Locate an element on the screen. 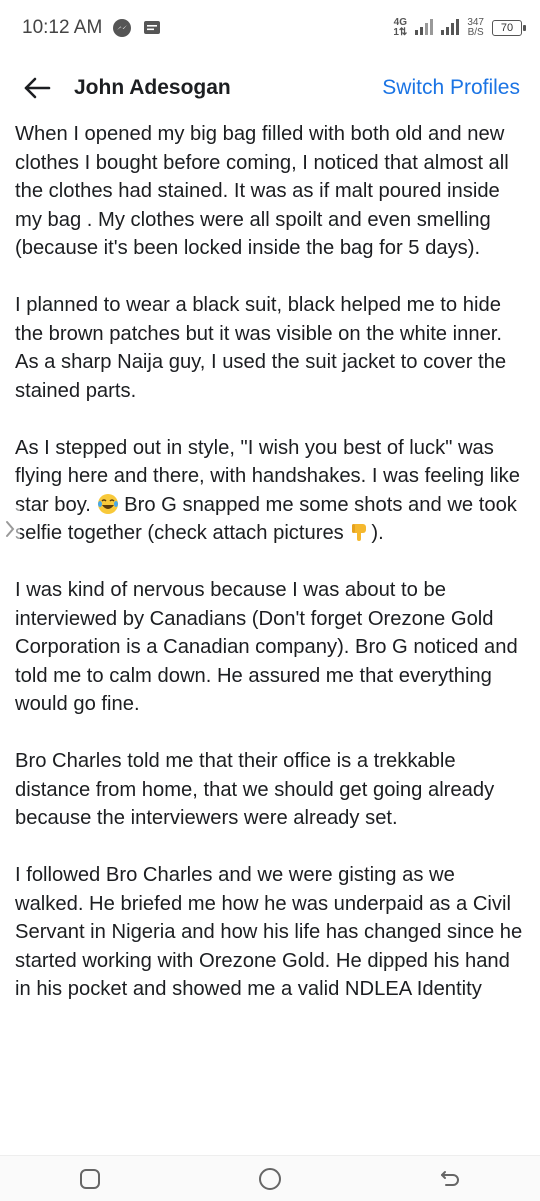 Image resolution: width=540 pixels, height=1201 pixels. back-arrow-icon is located at coordinates (37, 88).